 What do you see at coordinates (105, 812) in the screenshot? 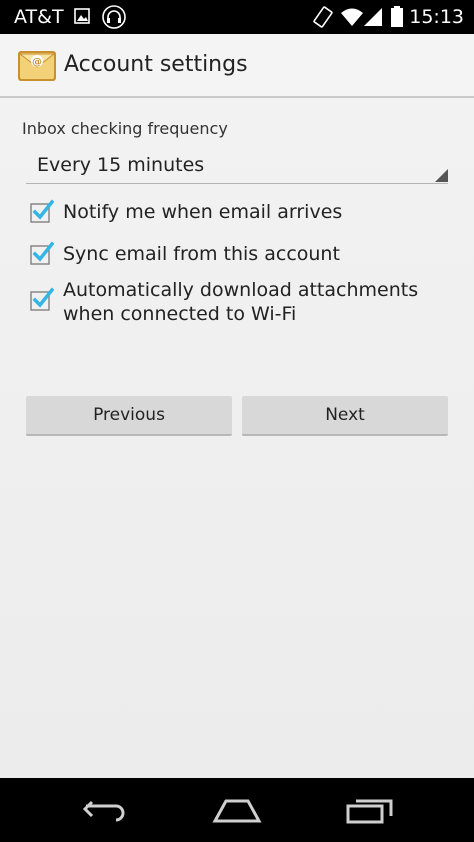
I see `back-icon` at bounding box center [105, 812].